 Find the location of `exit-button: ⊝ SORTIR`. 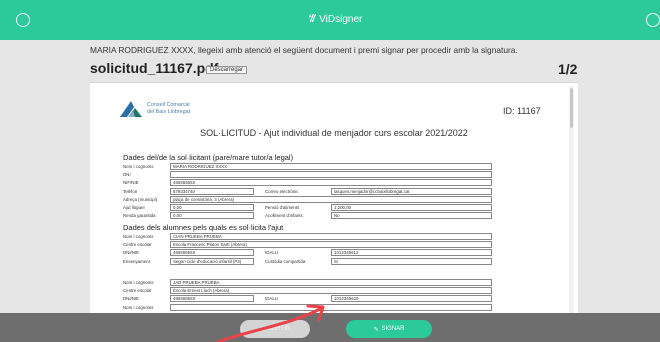

exit-button: ⊝ SORTIR is located at coordinates (275, 329).